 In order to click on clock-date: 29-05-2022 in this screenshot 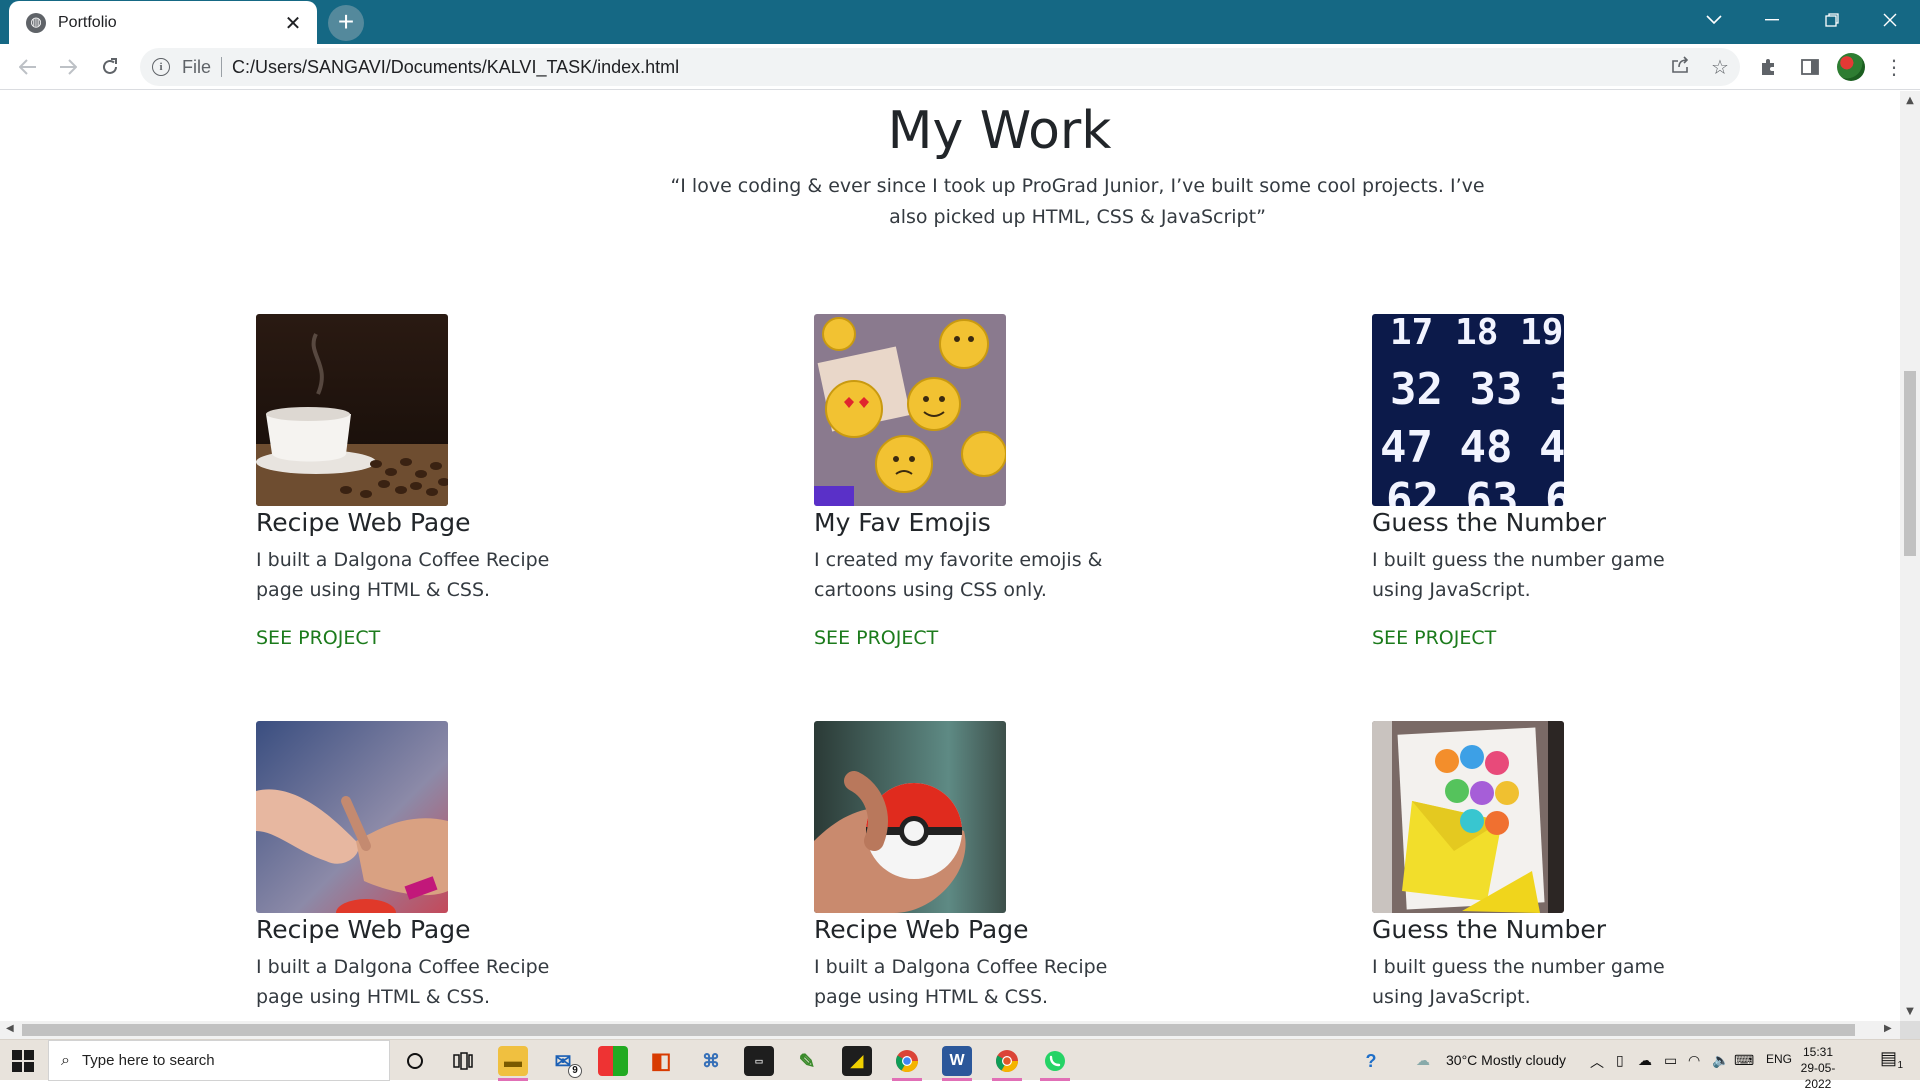, I will do `click(1818, 1076)`.